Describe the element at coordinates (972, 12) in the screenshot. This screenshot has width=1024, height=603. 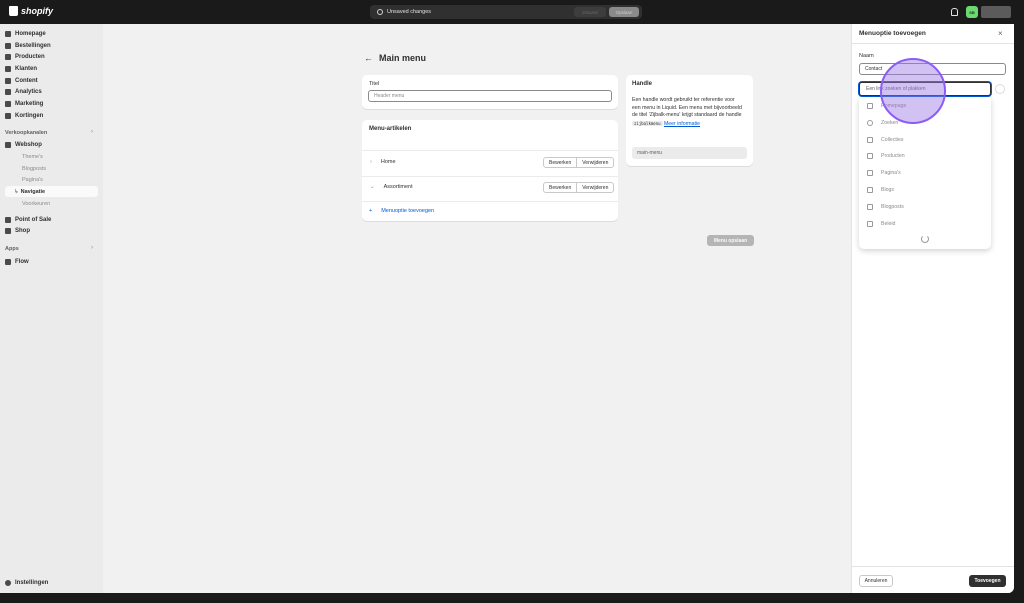
I see `avatar: SB` at that location.